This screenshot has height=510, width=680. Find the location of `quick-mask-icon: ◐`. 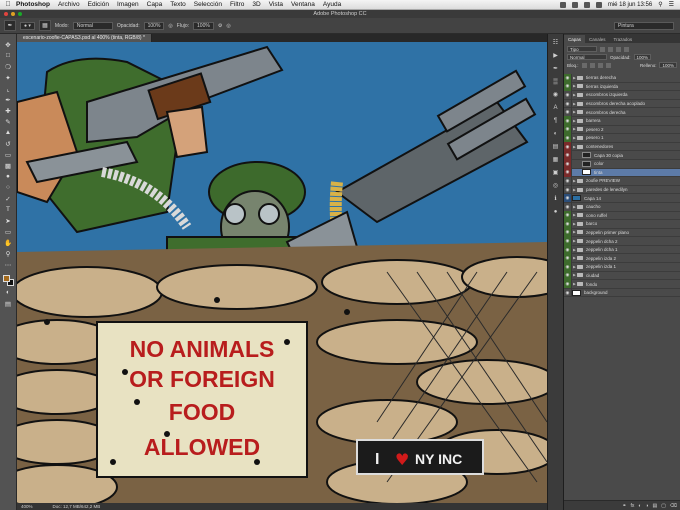

quick-mask-icon: ◐ is located at coordinates (8, 292).